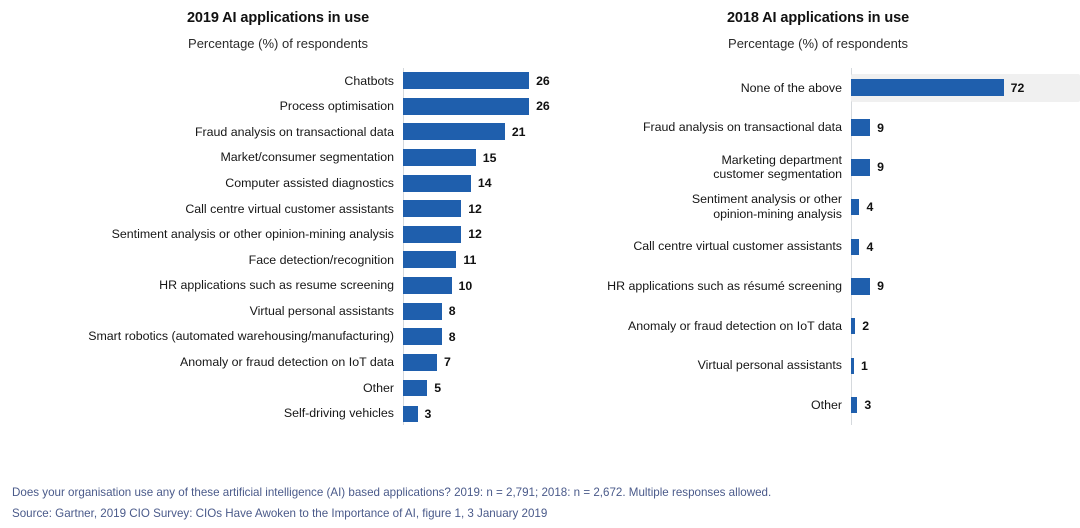 Image resolution: width=1080 pixels, height=528 pixels. Describe the element at coordinates (278, 414) in the screenshot. I see `bar-row: Self-driving vehicles 3` at that location.